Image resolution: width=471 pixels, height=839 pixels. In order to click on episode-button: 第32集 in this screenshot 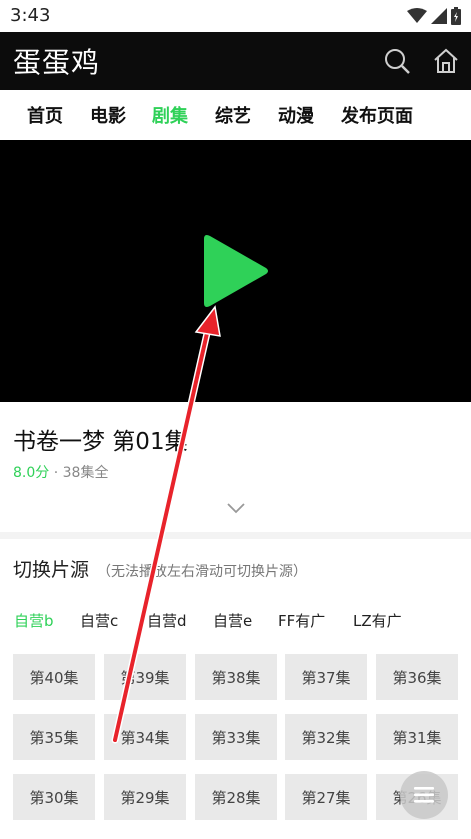, I will do `click(326, 737)`.